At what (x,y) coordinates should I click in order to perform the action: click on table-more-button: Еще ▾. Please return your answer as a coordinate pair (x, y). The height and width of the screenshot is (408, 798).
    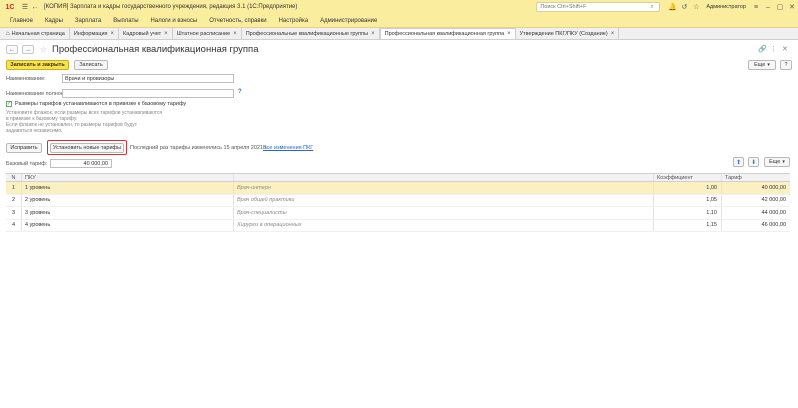
    Looking at the image, I should click on (777, 162).